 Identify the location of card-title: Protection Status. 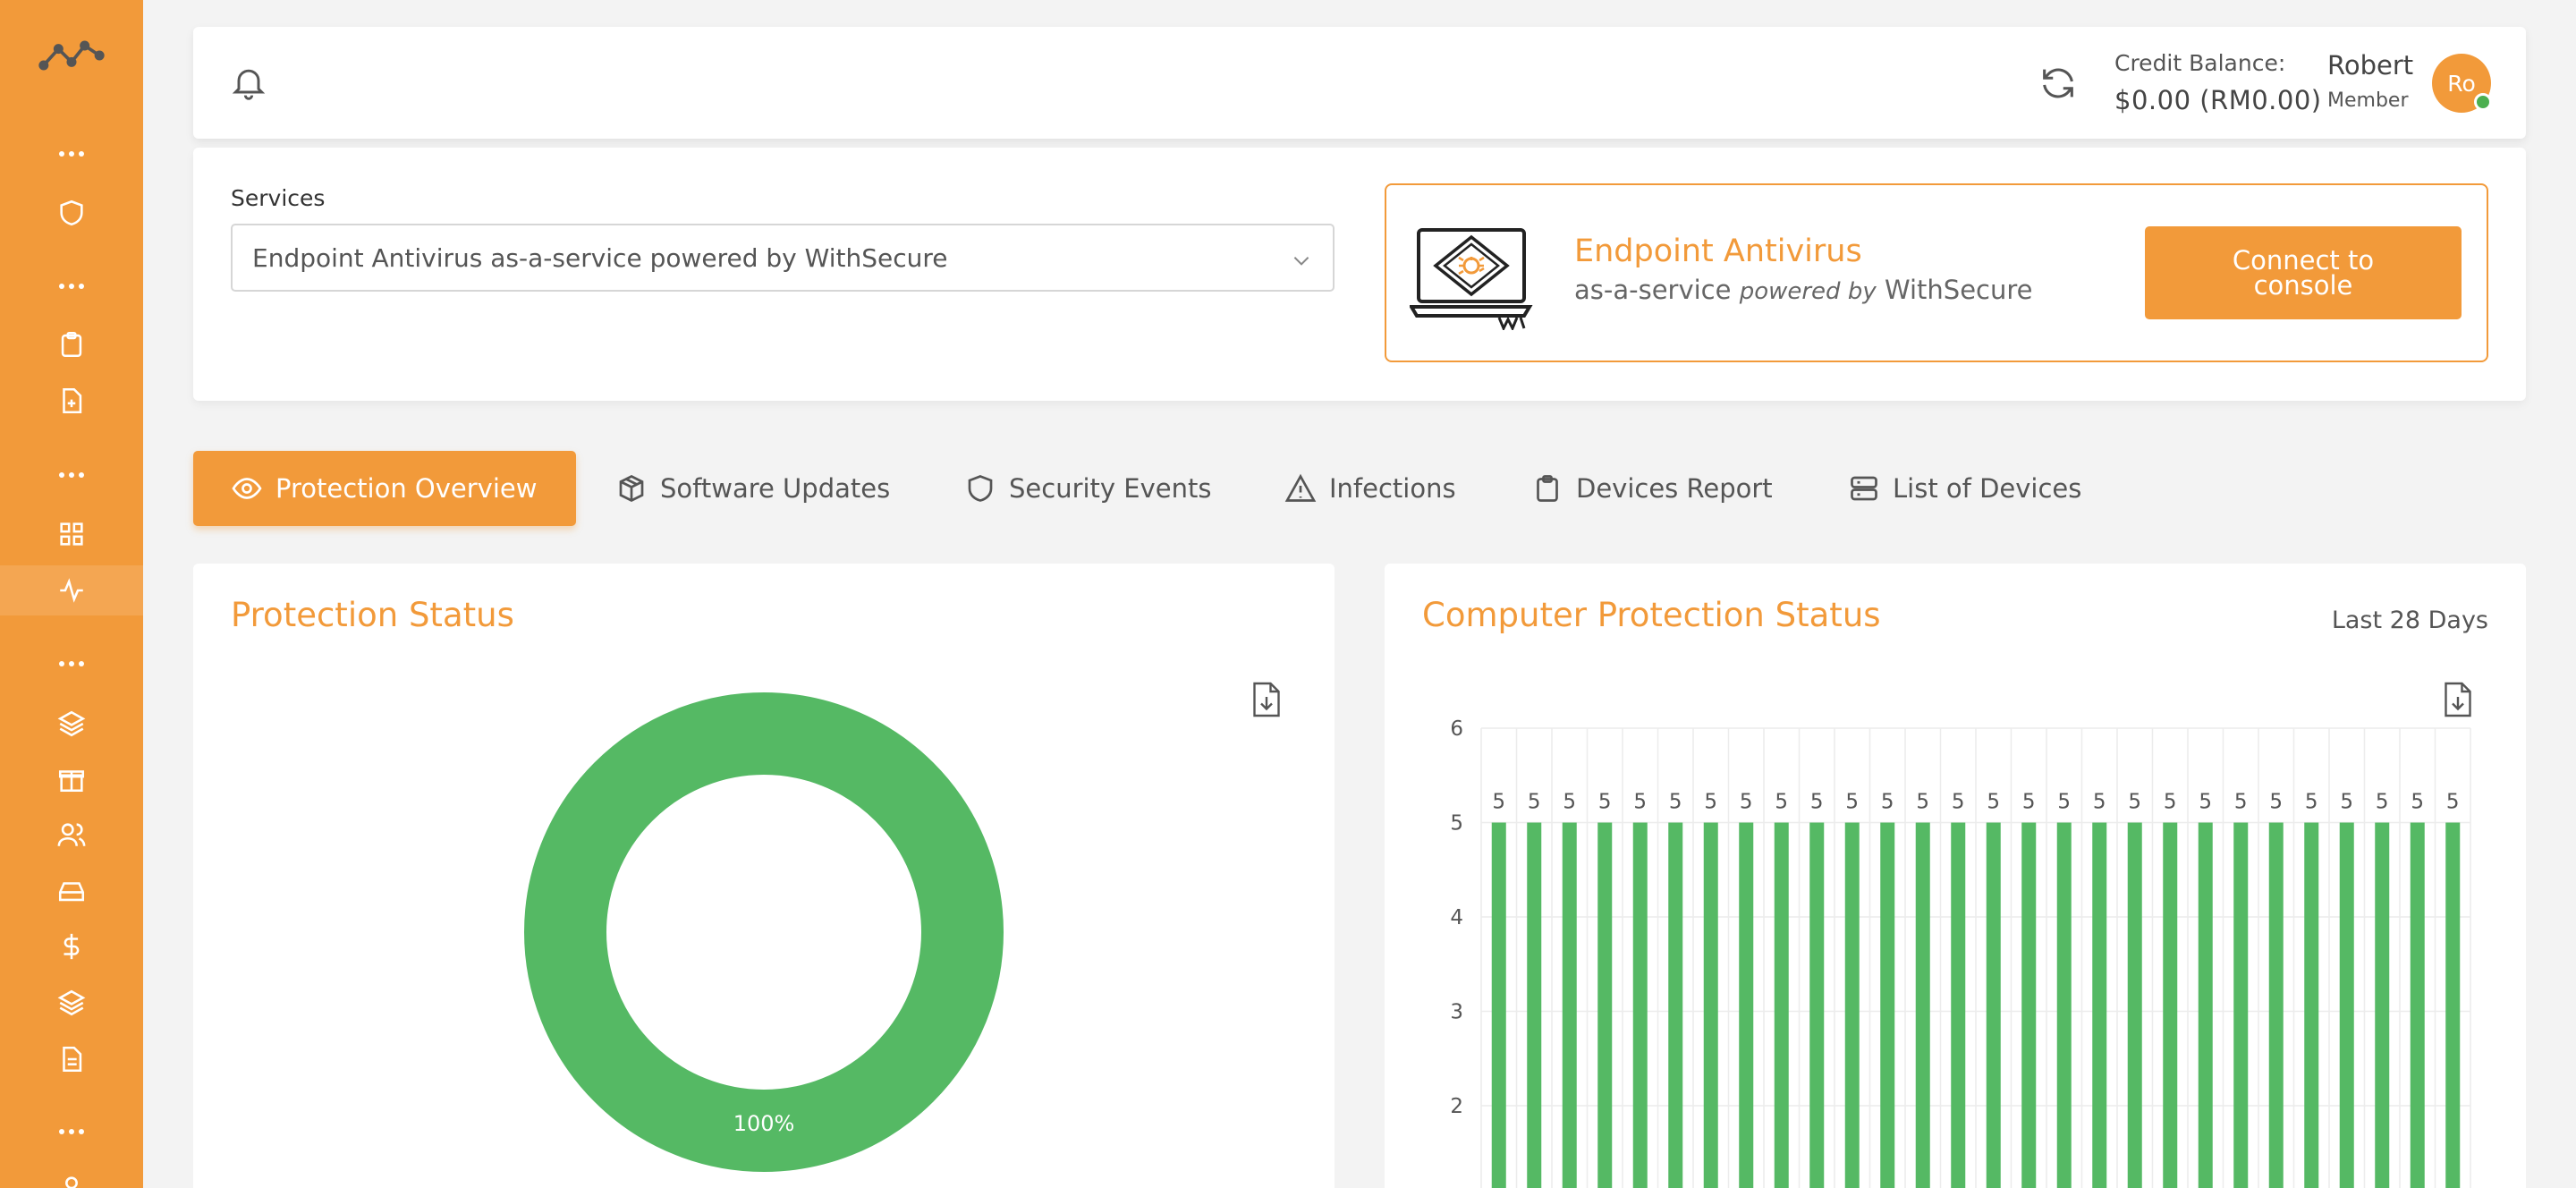
(372, 615).